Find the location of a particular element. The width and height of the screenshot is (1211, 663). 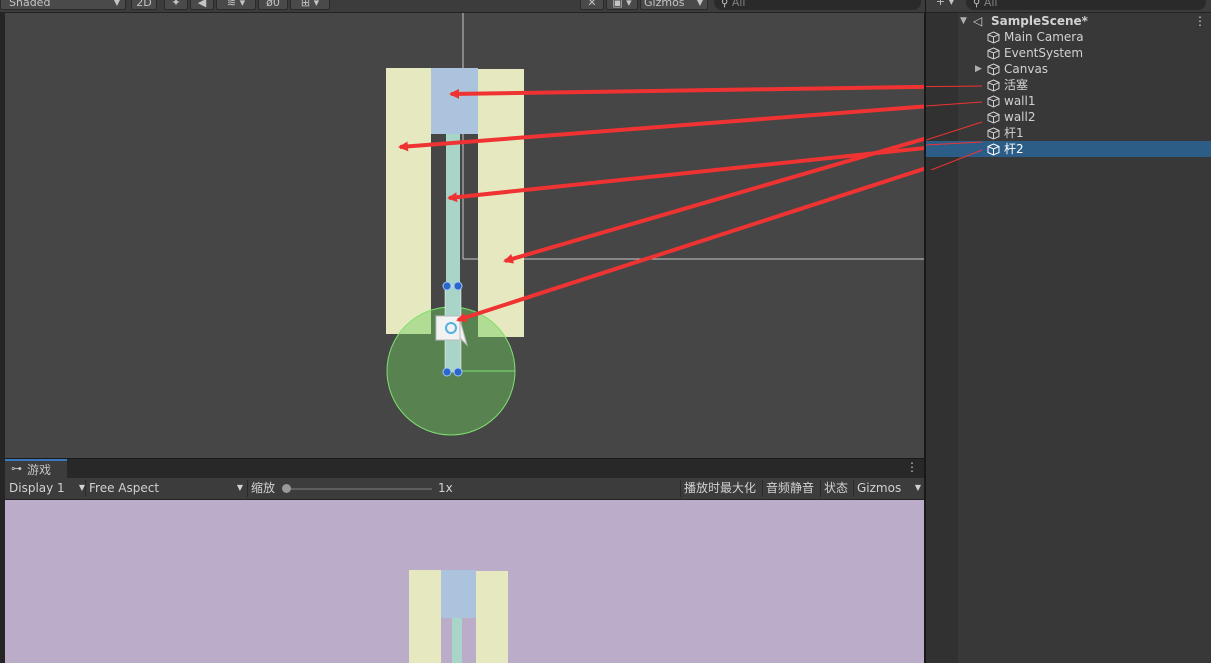

hidden-count: 0 is located at coordinates (276, 4).